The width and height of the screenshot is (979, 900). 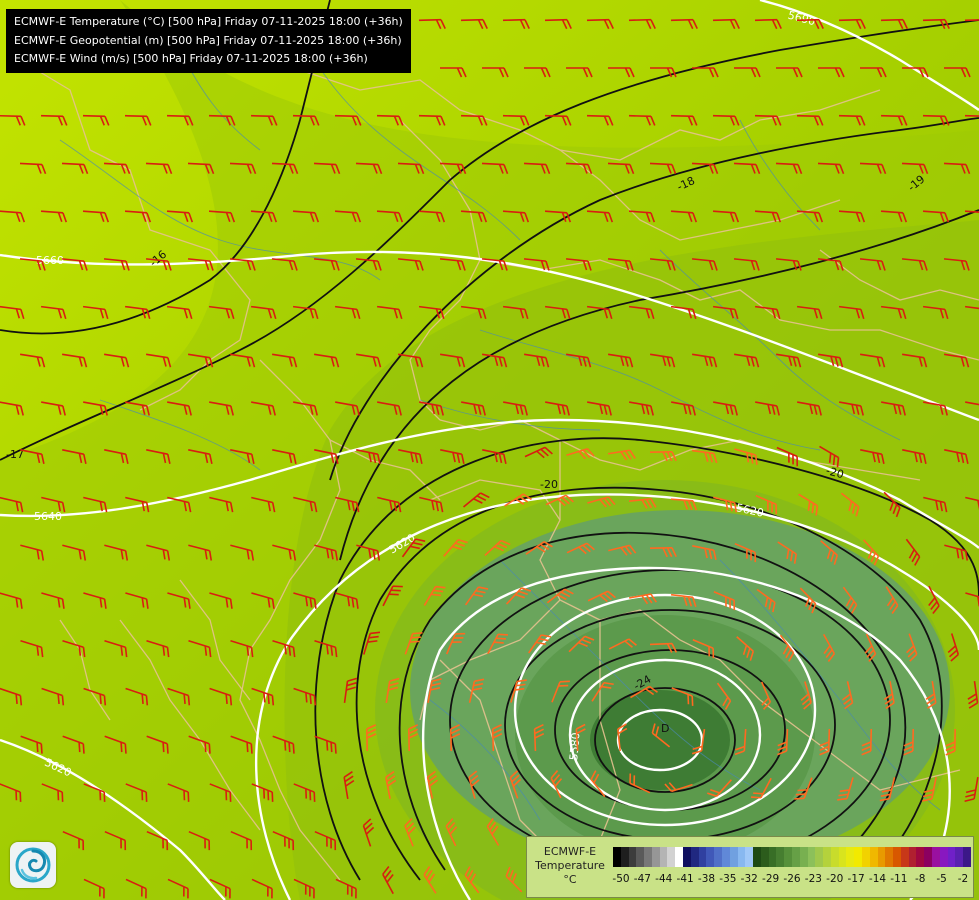 I want to click on legend-tick-label: -5, so click(x=941, y=879).